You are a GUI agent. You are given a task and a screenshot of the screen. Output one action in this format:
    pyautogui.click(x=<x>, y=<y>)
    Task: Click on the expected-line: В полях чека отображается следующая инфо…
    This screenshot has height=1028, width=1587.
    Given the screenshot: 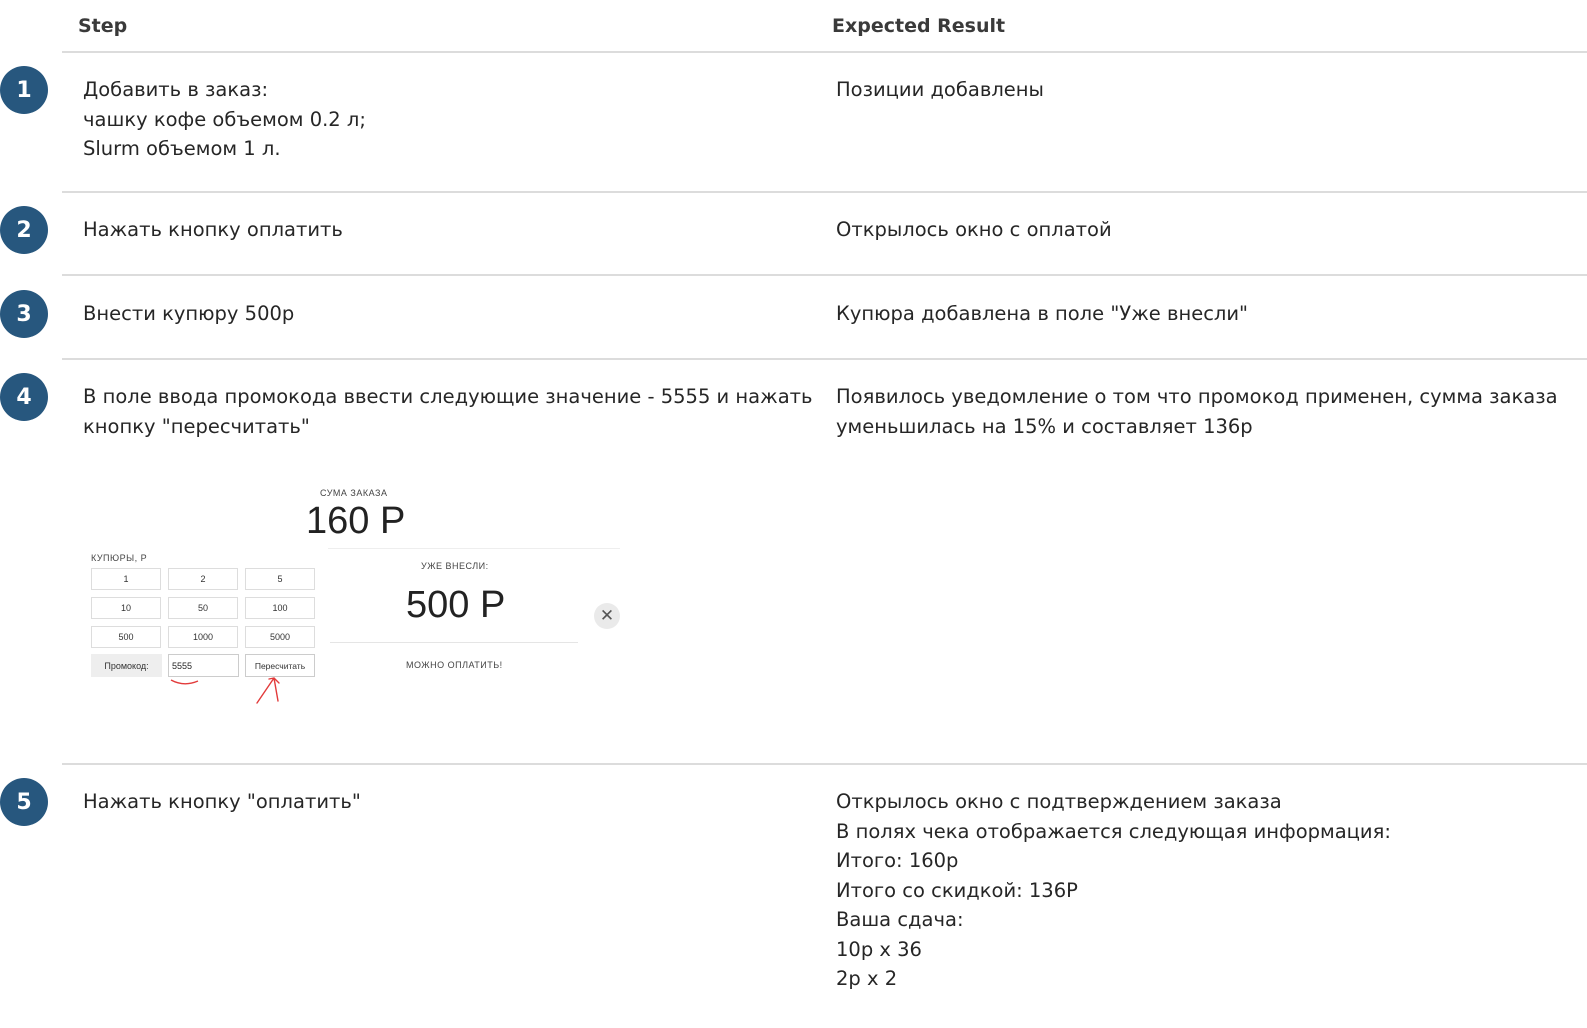 What is the action you would take?
    pyautogui.click(x=1113, y=831)
    